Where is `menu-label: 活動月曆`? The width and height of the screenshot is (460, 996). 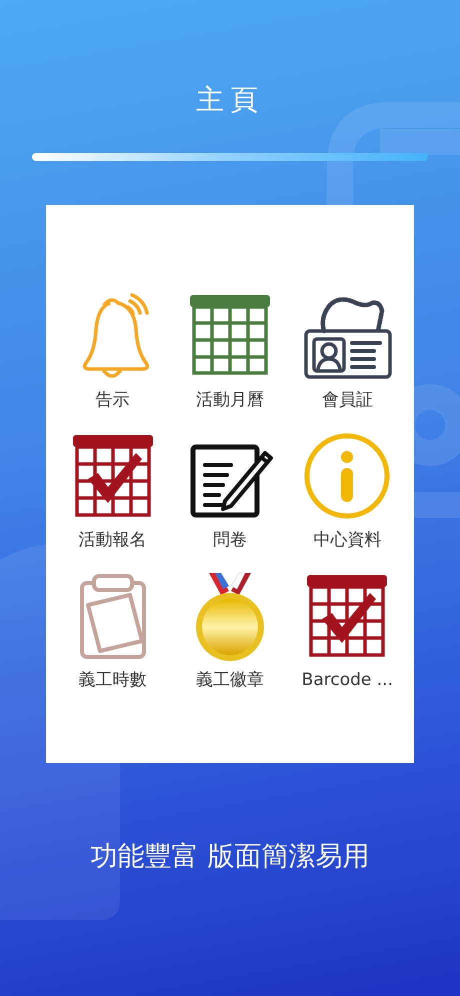
menu-label: 活動月曆 is located at coordinates (230, 400).